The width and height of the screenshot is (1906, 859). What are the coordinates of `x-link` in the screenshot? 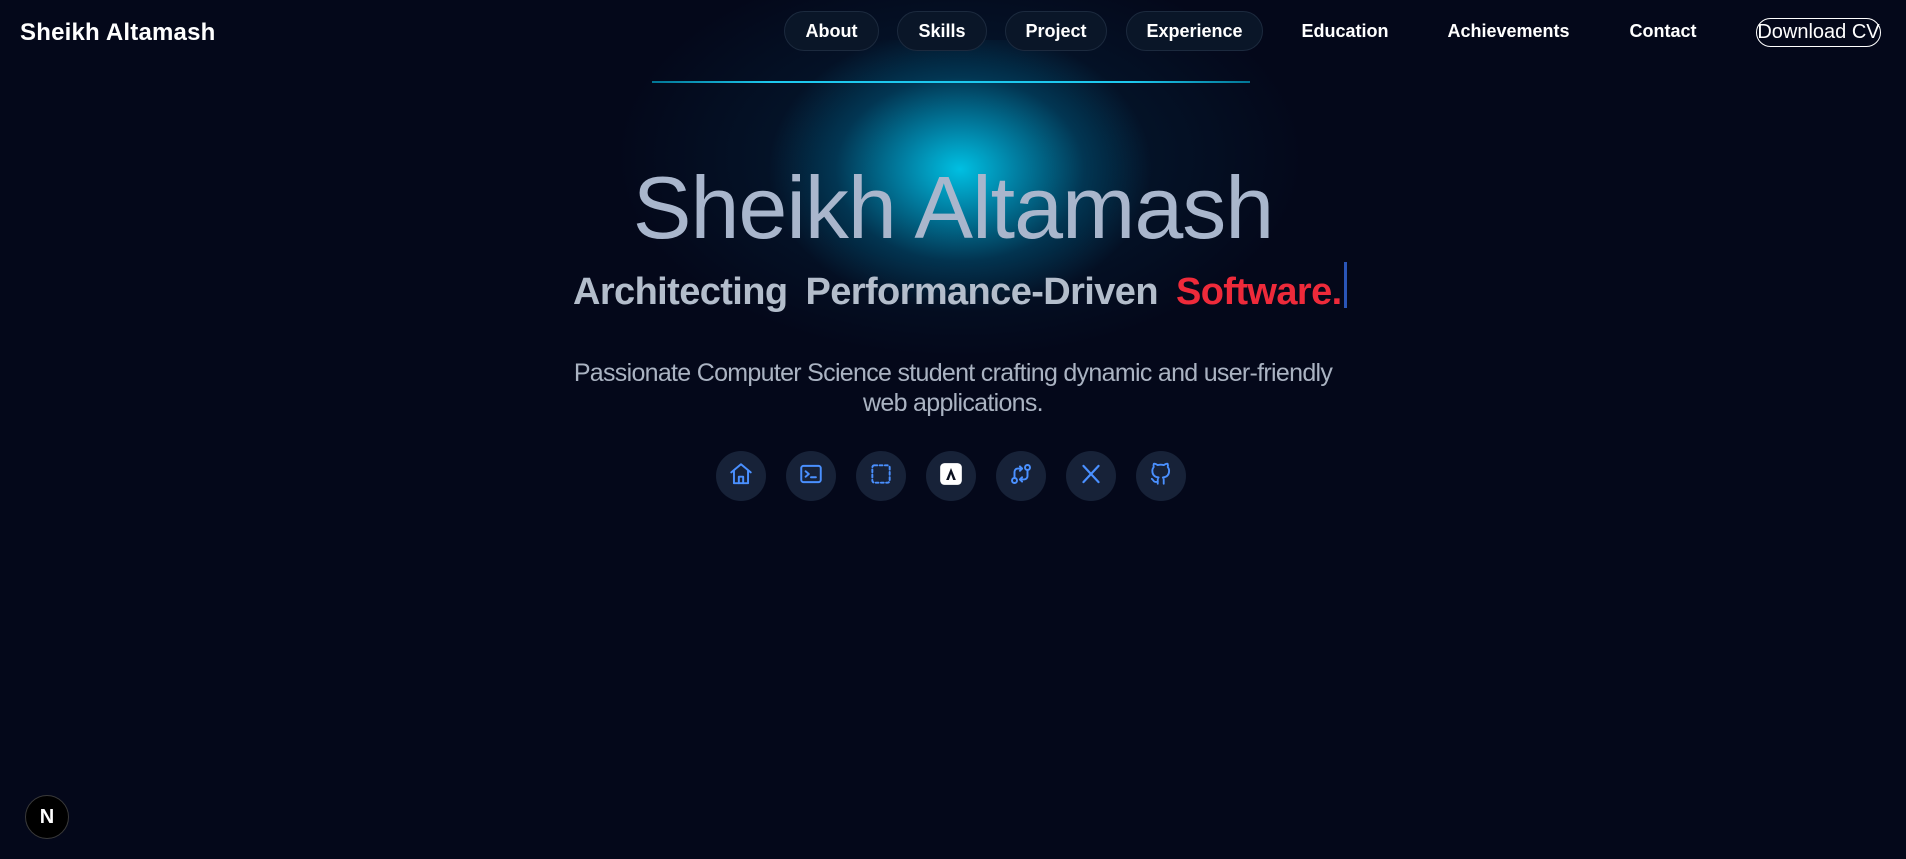 It's located at (1091, 476).